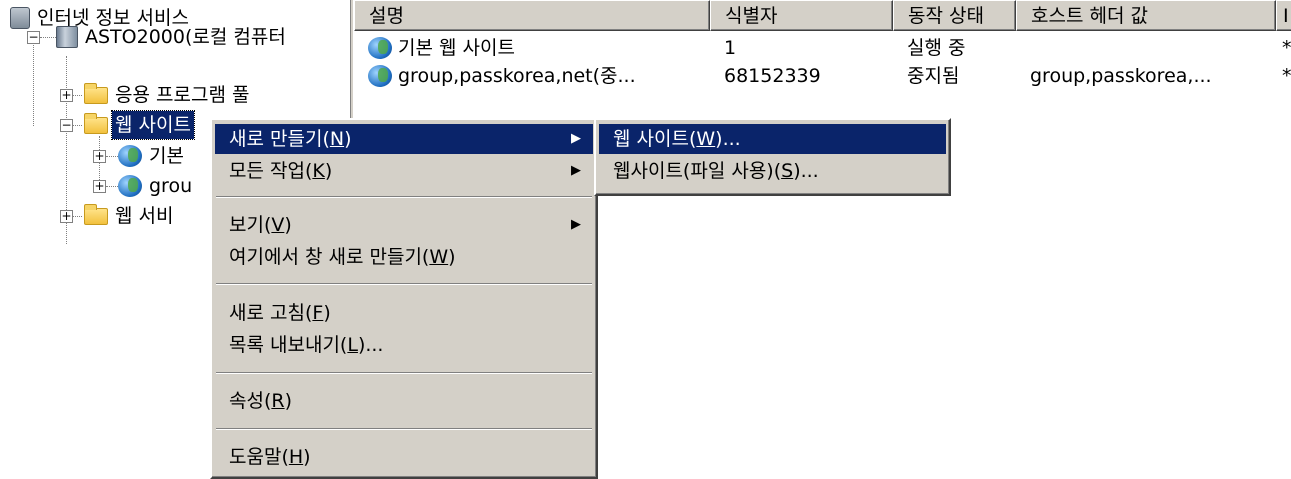 The image size is (1291, 479). I want to click on tree-node-computer: ASTO2000(로컬 컴퓨터, so click(170, 37).